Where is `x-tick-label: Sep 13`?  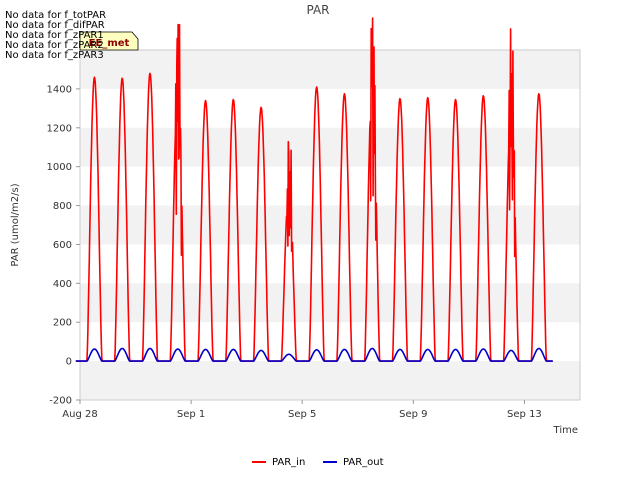 x-tick-label: Sep 13 is located at coordinates (524, 414).